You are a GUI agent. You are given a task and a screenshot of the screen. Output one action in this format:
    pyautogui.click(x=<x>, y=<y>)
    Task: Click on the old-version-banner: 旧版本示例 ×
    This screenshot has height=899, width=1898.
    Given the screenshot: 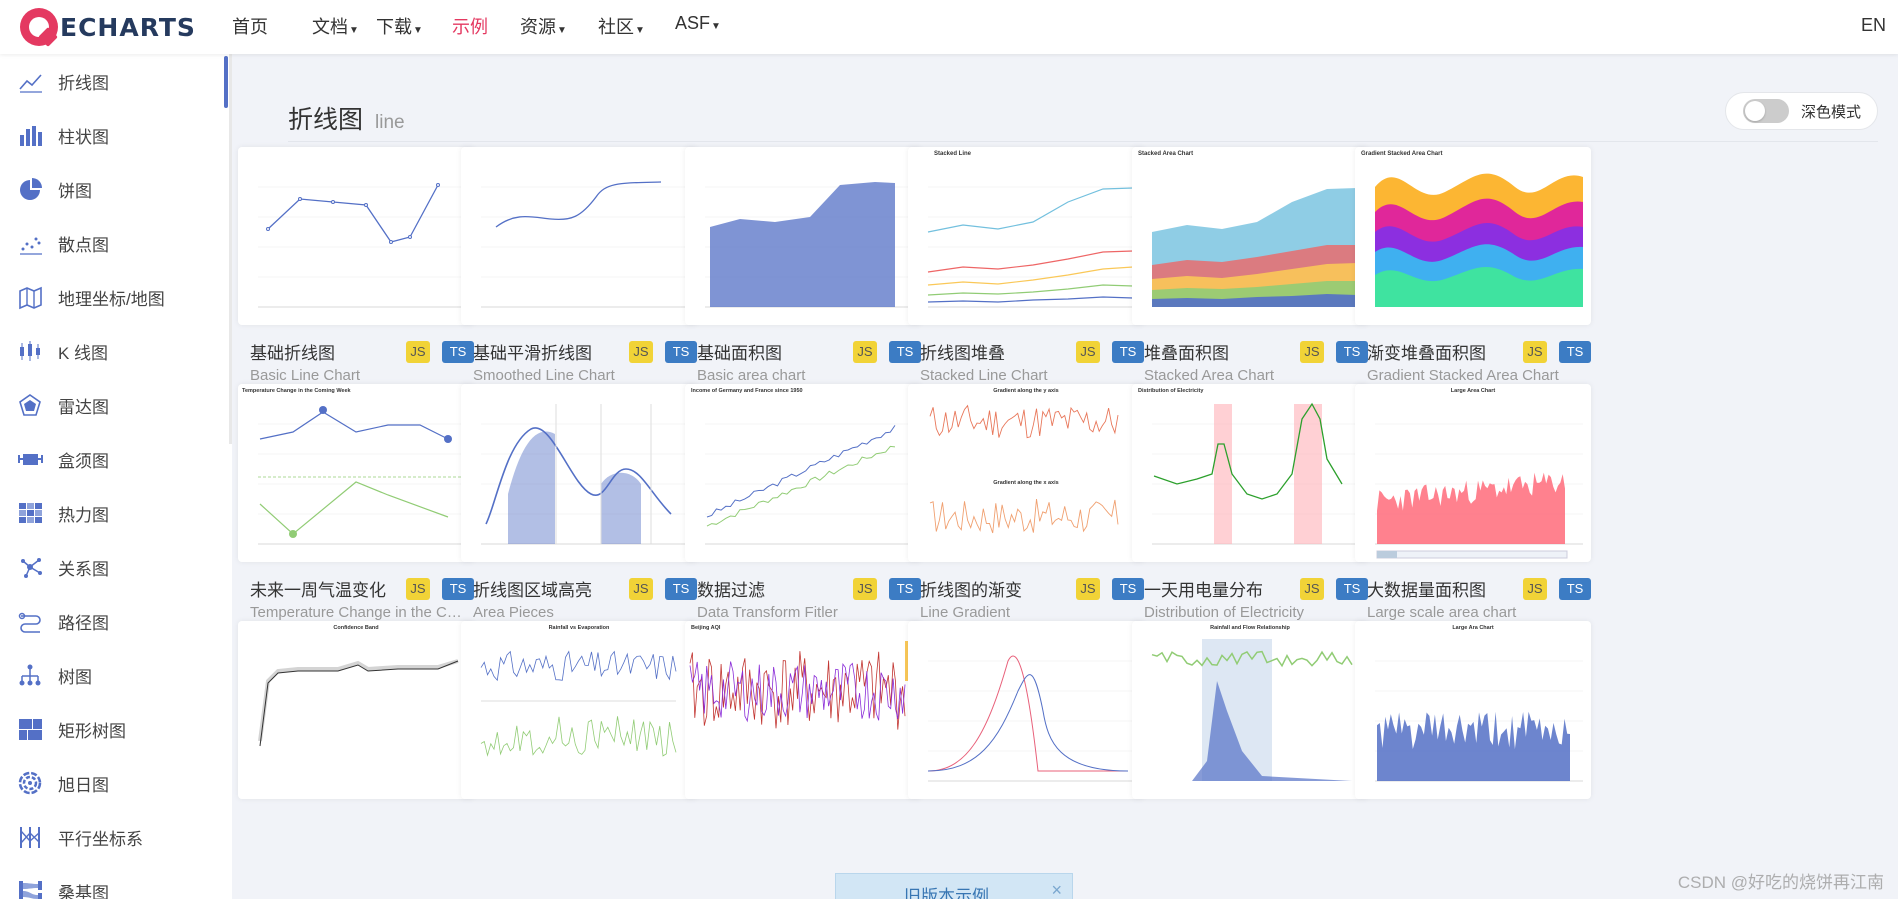 What is the action you would take?
    pyautogui.click(x=954, y=886)
    